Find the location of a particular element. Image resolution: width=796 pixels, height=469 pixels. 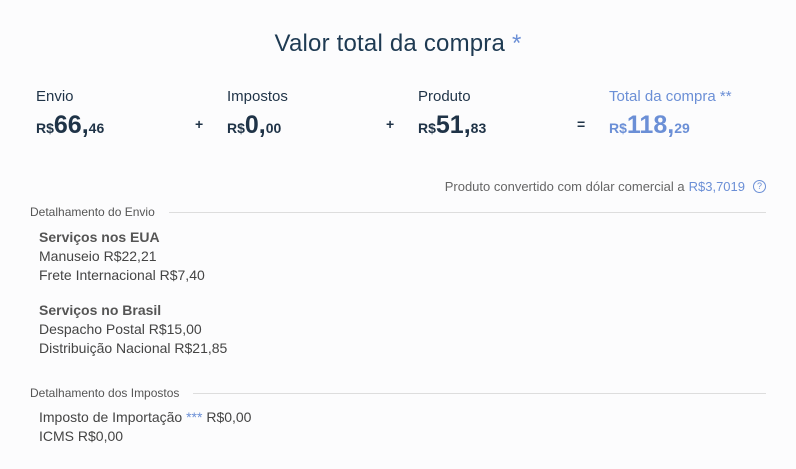

us-services-title: Serviços nos EUA is located at coordinates (99, 237).